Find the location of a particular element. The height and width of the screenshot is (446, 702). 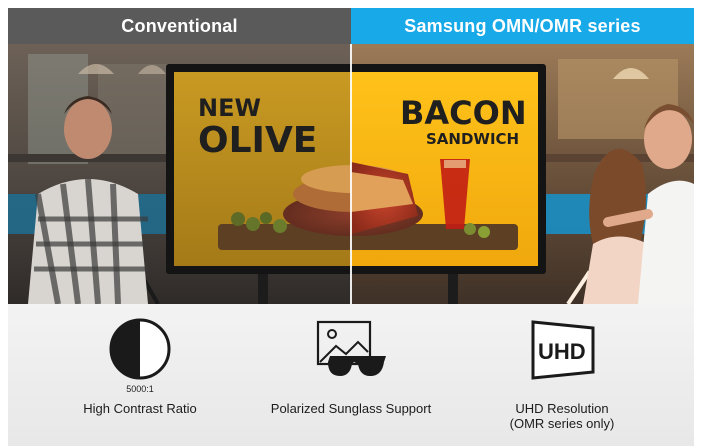

contrast-ratio-value: 5000:1 is located at coordinates (140, 389).